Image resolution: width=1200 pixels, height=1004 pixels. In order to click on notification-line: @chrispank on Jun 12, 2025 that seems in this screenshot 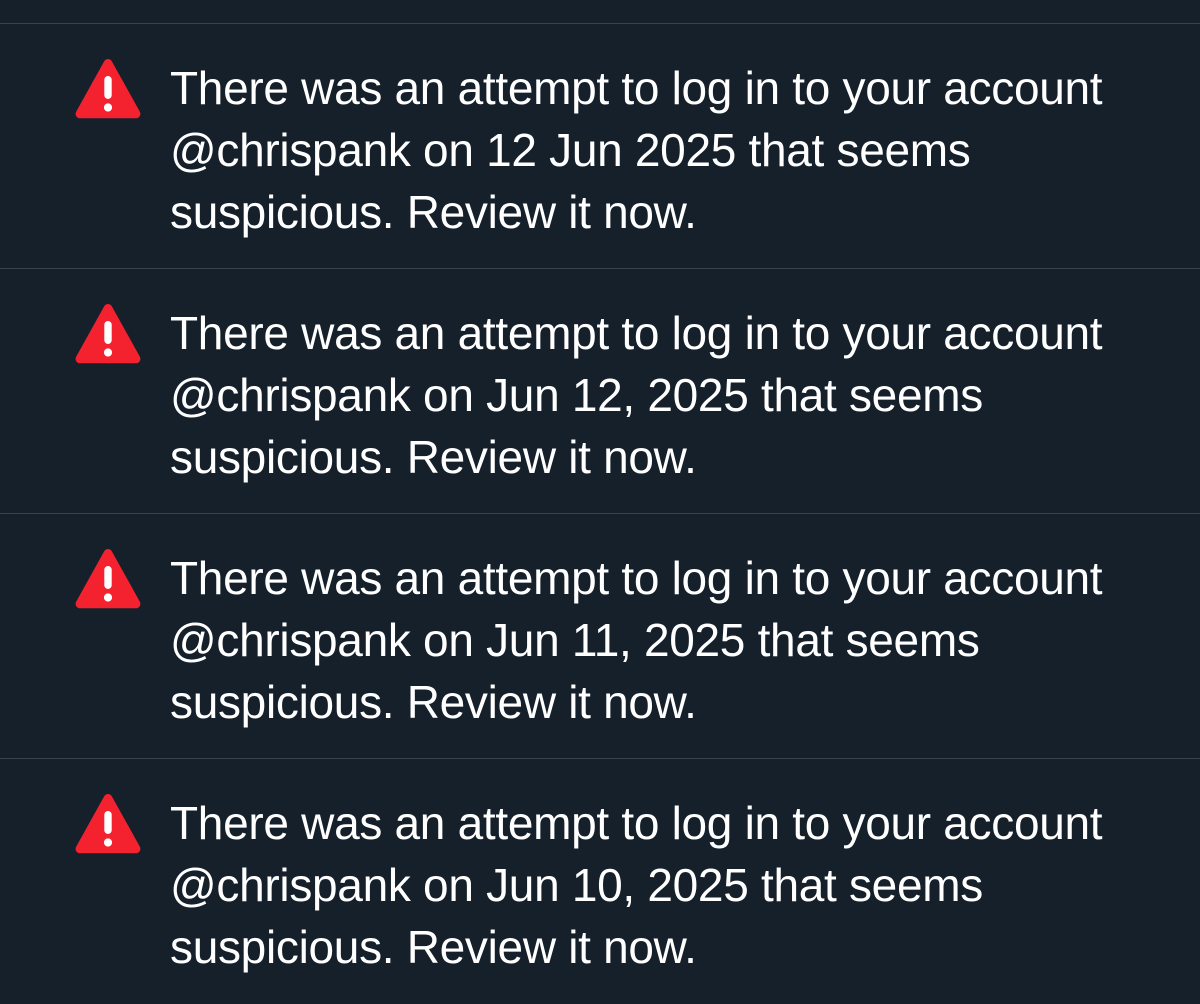, I will do `click(576, 395)`.